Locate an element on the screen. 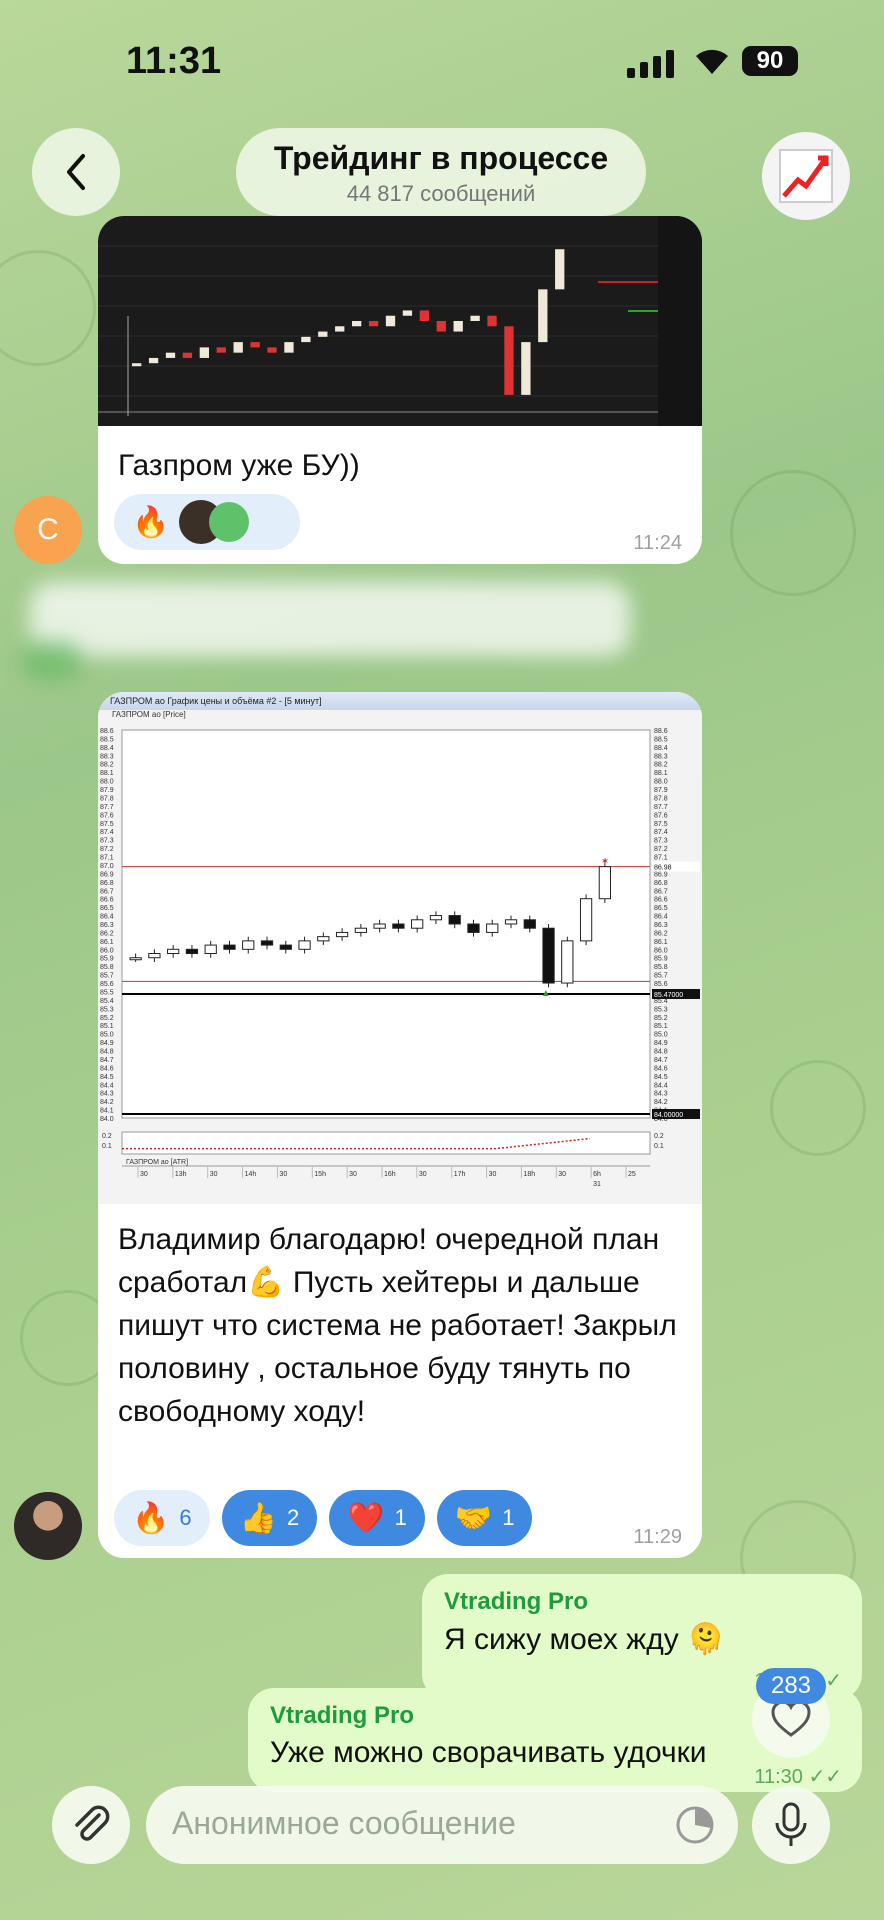 The image size is (884, 1920). background-doodle is located at coordinates (48, 308).